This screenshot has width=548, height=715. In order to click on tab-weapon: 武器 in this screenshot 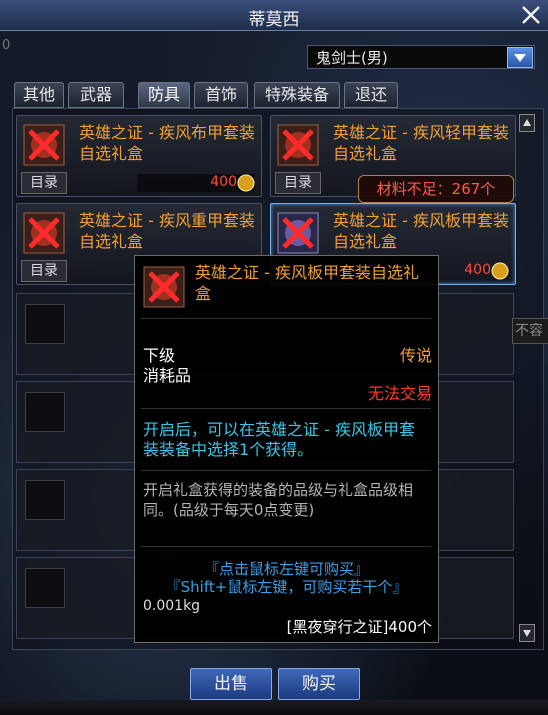, I will do `click(96, 95)`.